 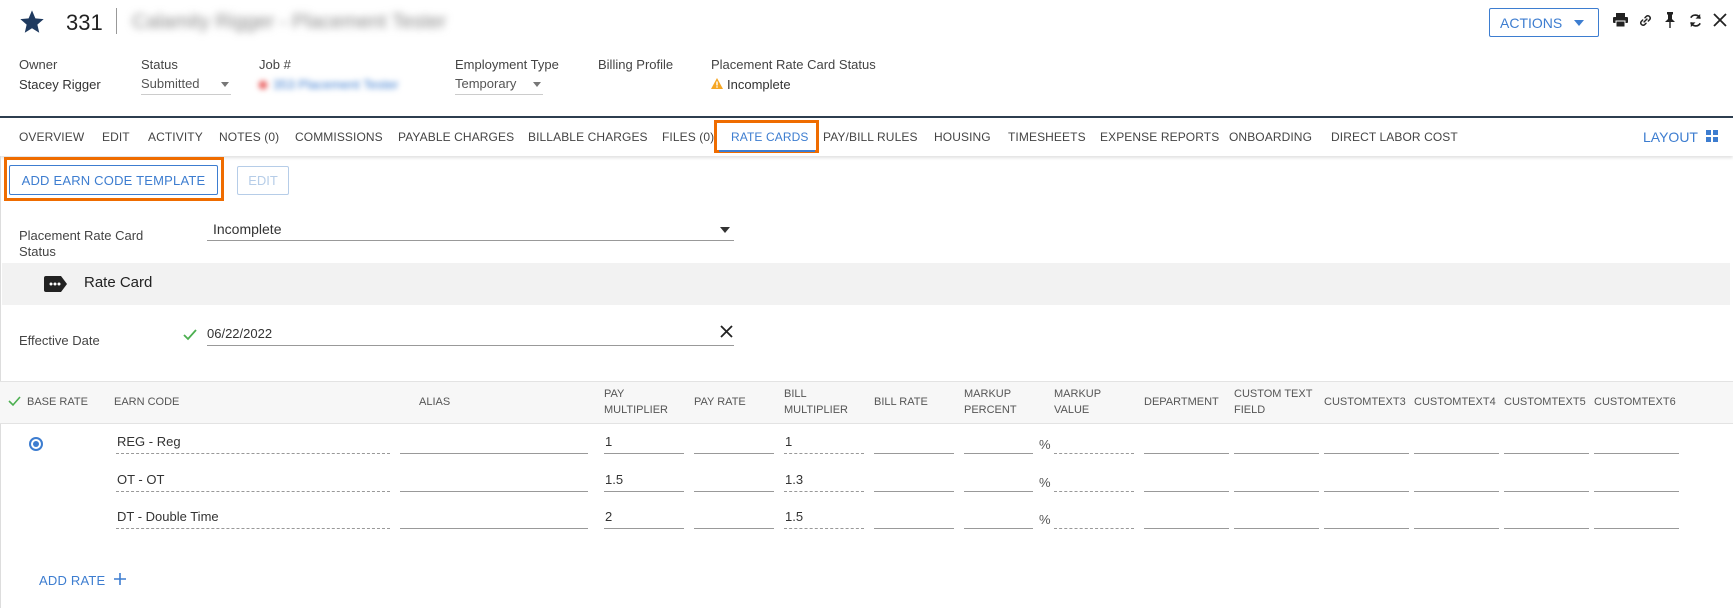 I want to click on col-department: DEPARTMENT, so click(x=1181, y=402).